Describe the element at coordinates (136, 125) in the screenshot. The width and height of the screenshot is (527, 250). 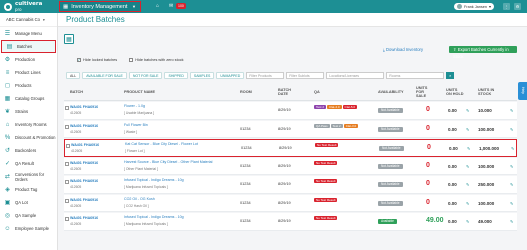
I see `product-name-link: Full Flower Bin` at that location.